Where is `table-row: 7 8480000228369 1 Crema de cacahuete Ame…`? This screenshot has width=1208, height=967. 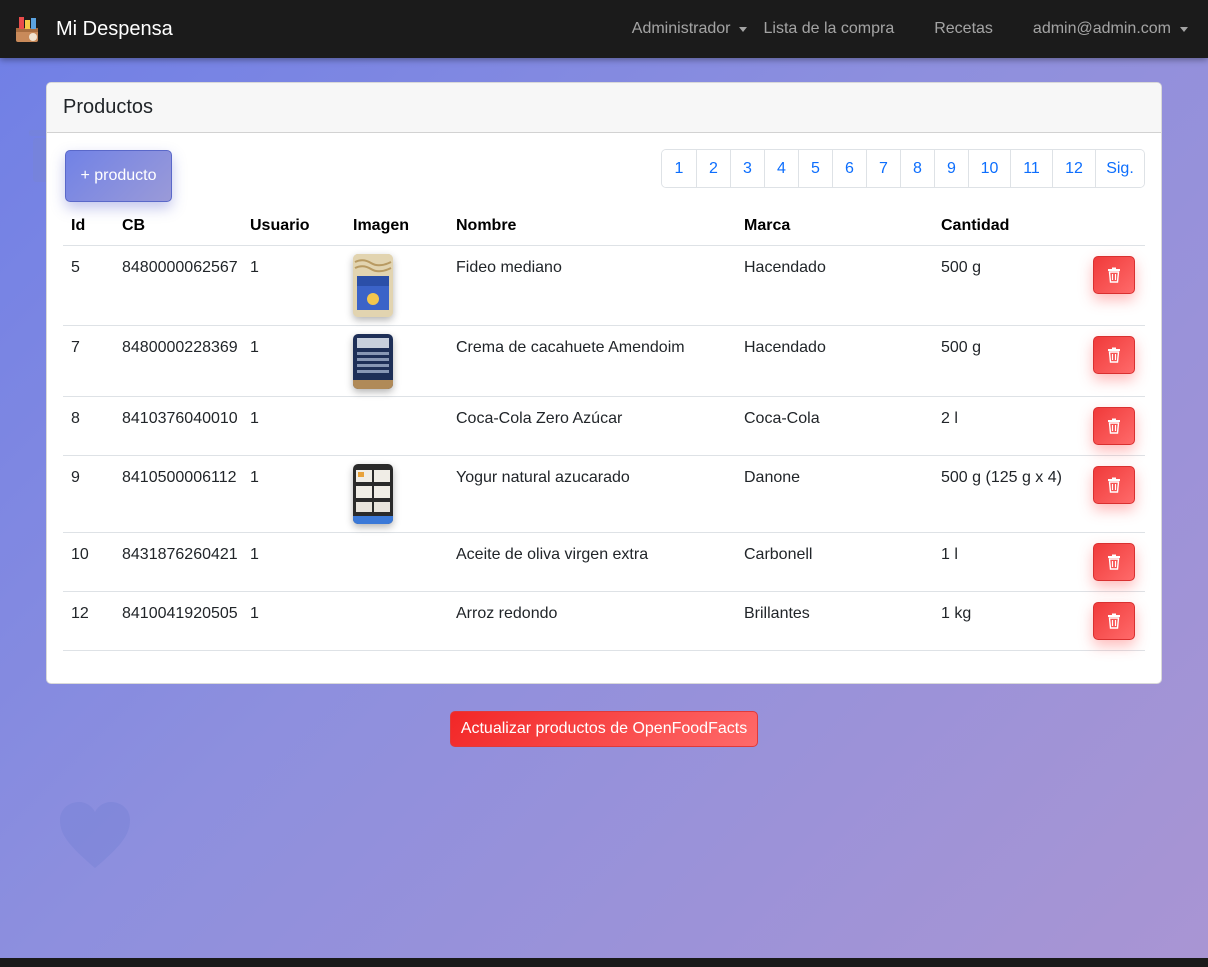 table-row: 7 8480000228369 1 Crema de cacahuete Ame… is located at coordinates (604, 361).